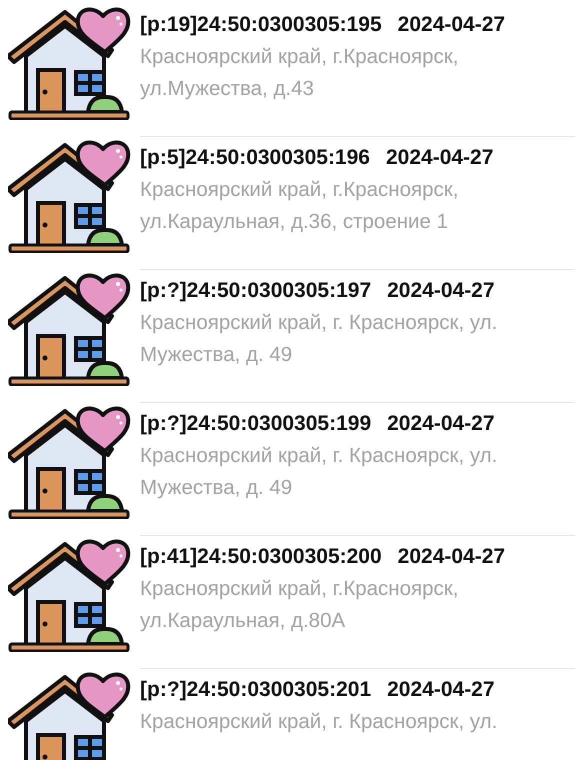 This screenshot has height=760, width=579. Describe the element at coordinates (261, 557) in the screenshot. I see `cadastral-number: [p:41]24:50:0300305:200` at that location.